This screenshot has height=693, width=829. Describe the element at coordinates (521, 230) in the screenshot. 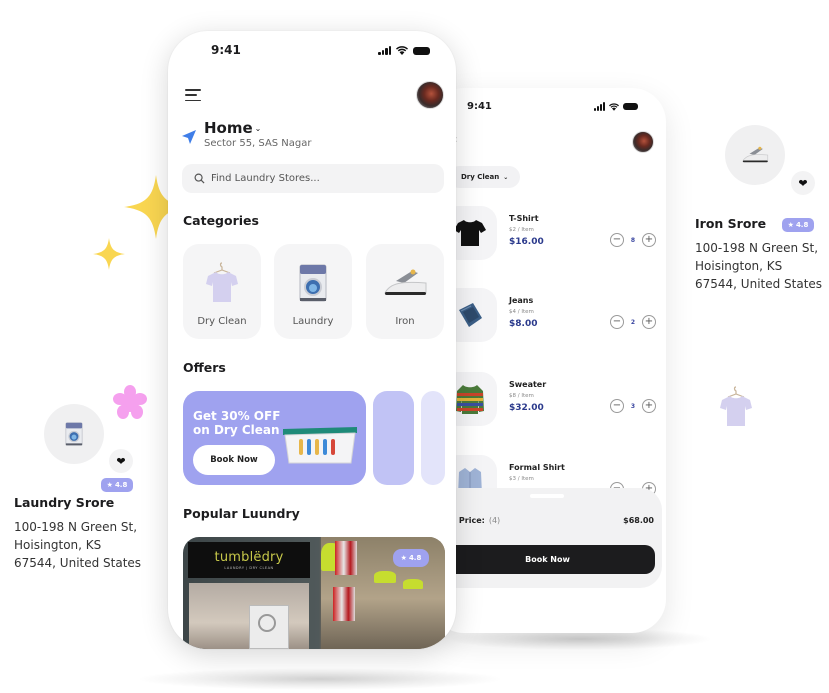

I see `item-unit-price: $2 / Item` at that location.